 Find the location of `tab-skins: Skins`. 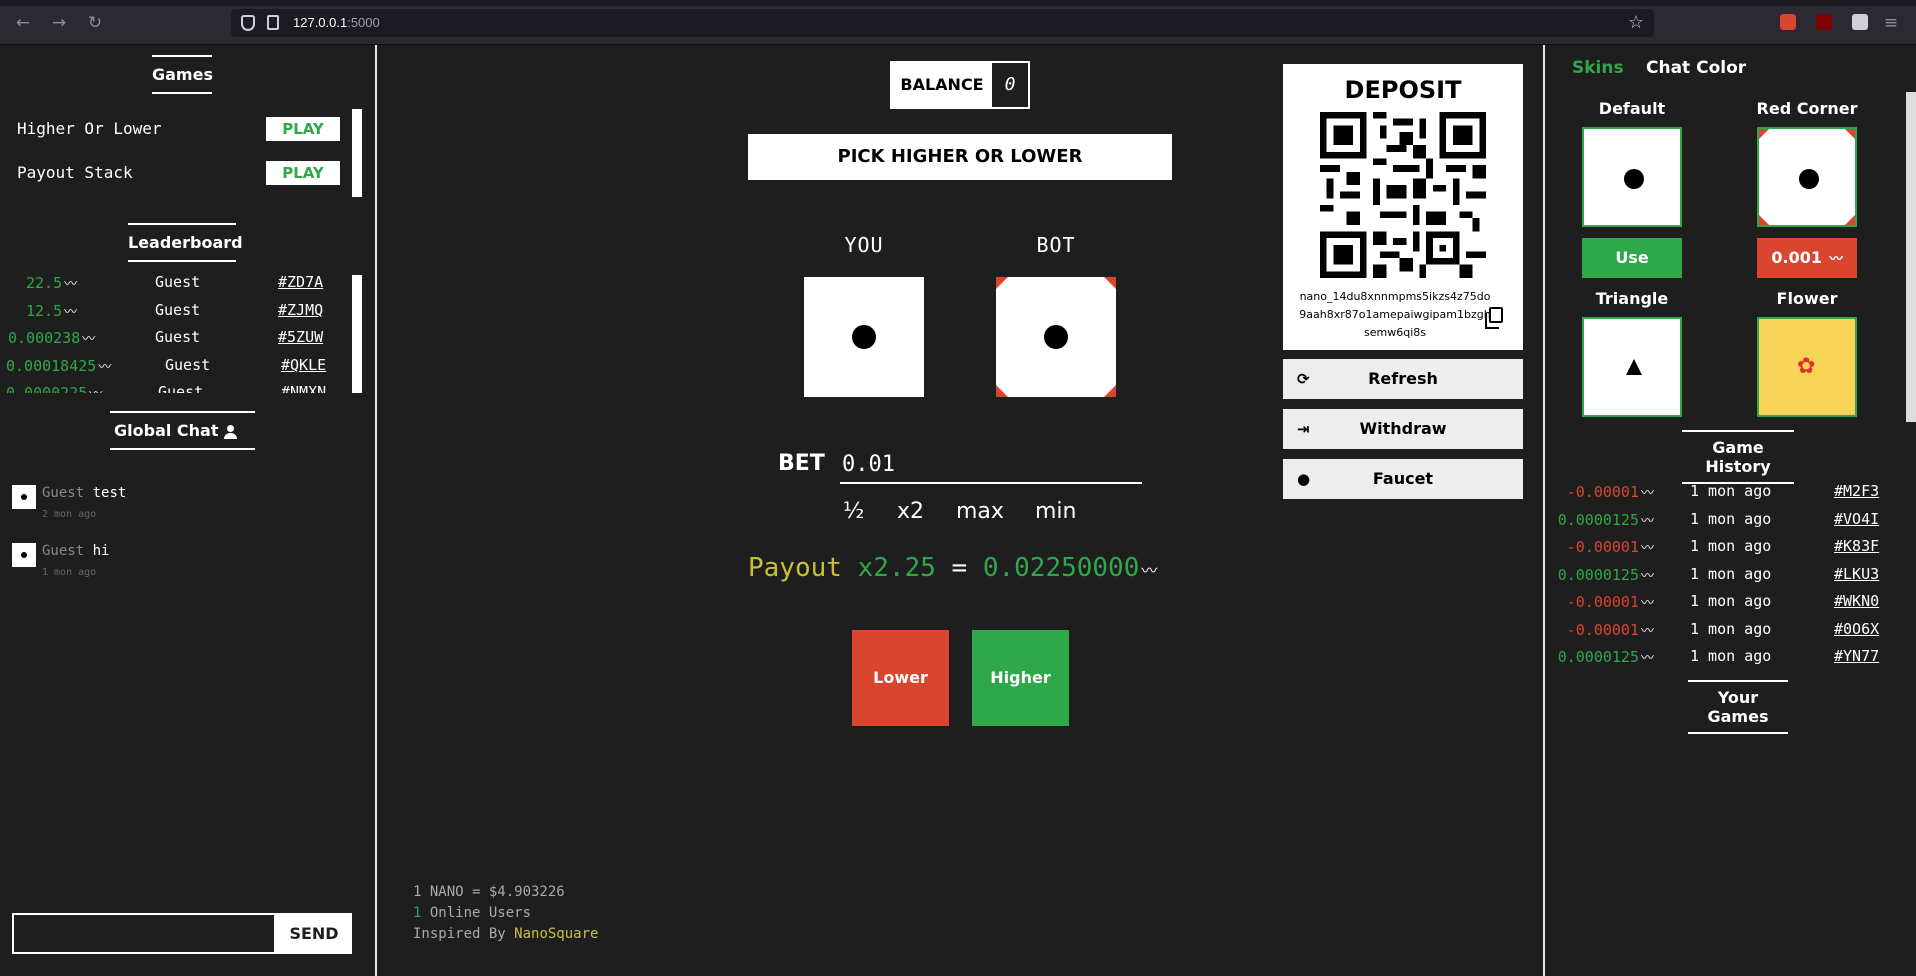

tab-skins: Skins is located at coordinates (1598, 68).